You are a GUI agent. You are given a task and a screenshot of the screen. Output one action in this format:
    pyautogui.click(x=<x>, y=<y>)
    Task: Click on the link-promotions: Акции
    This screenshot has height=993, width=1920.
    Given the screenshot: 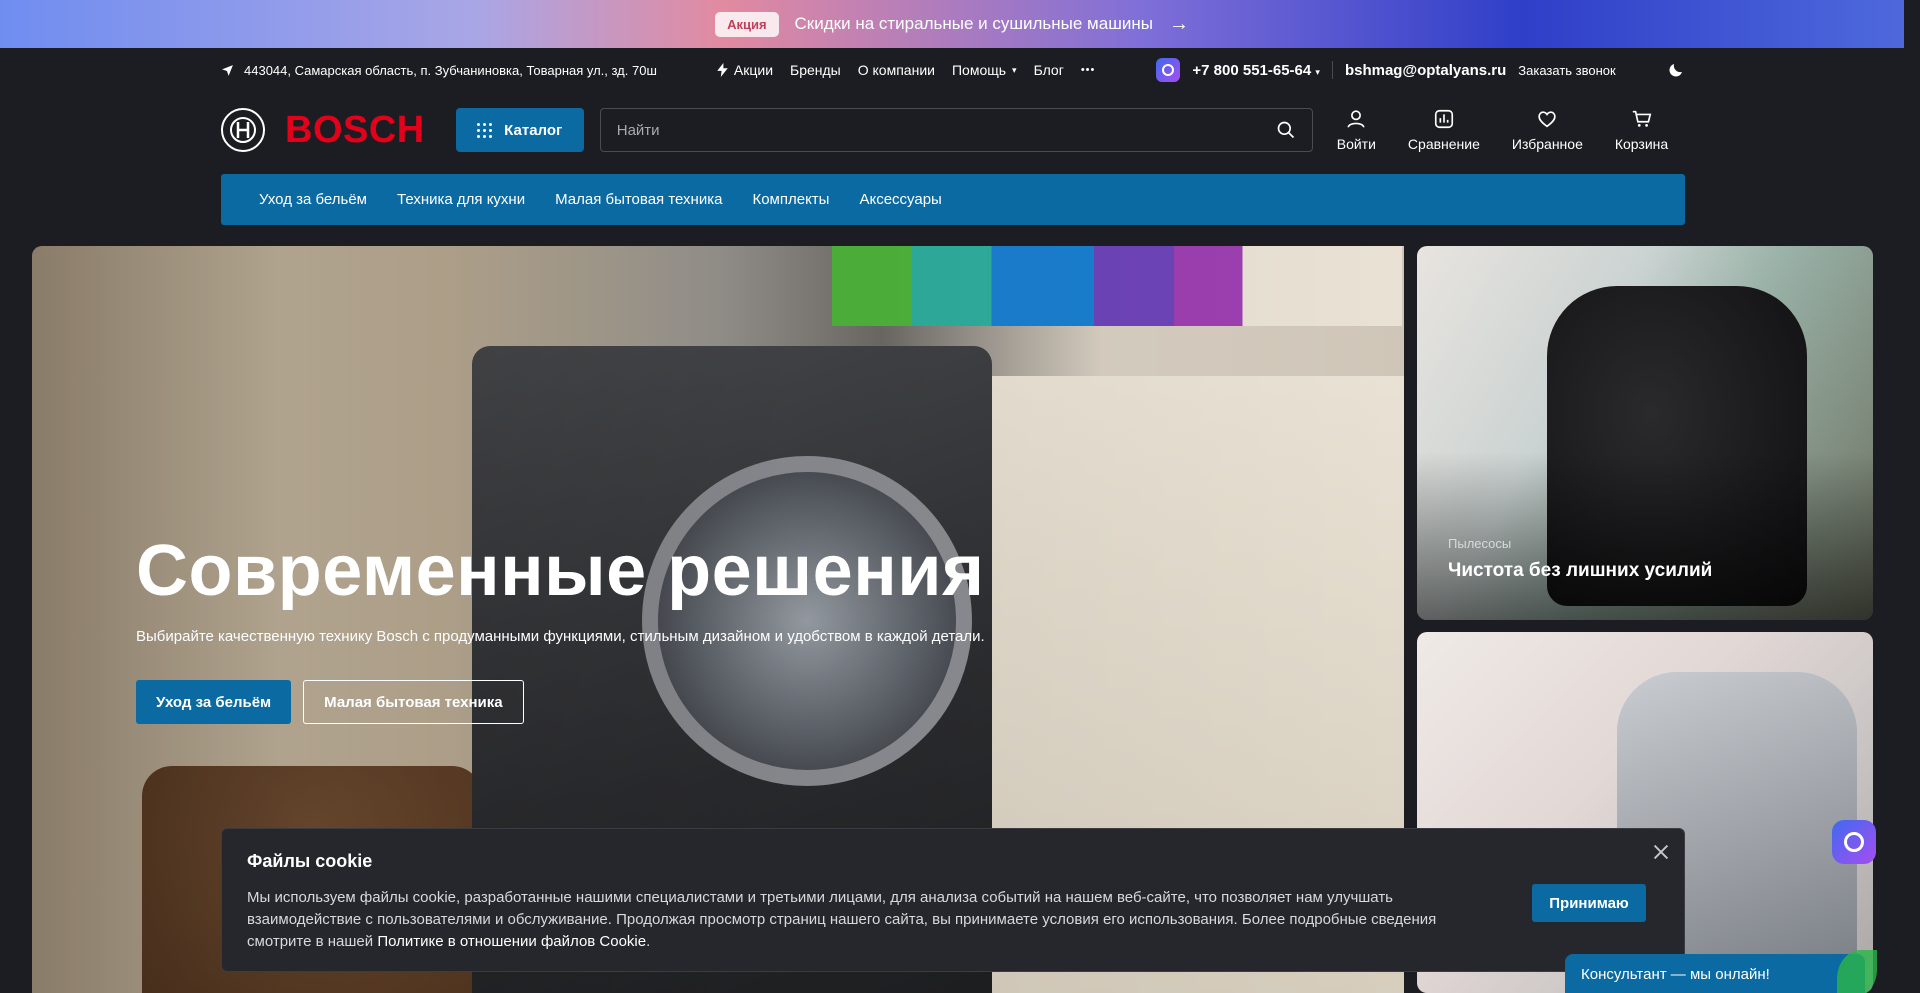 What is the action you would take?
    pyautogui.click(x=745, y=70)
    